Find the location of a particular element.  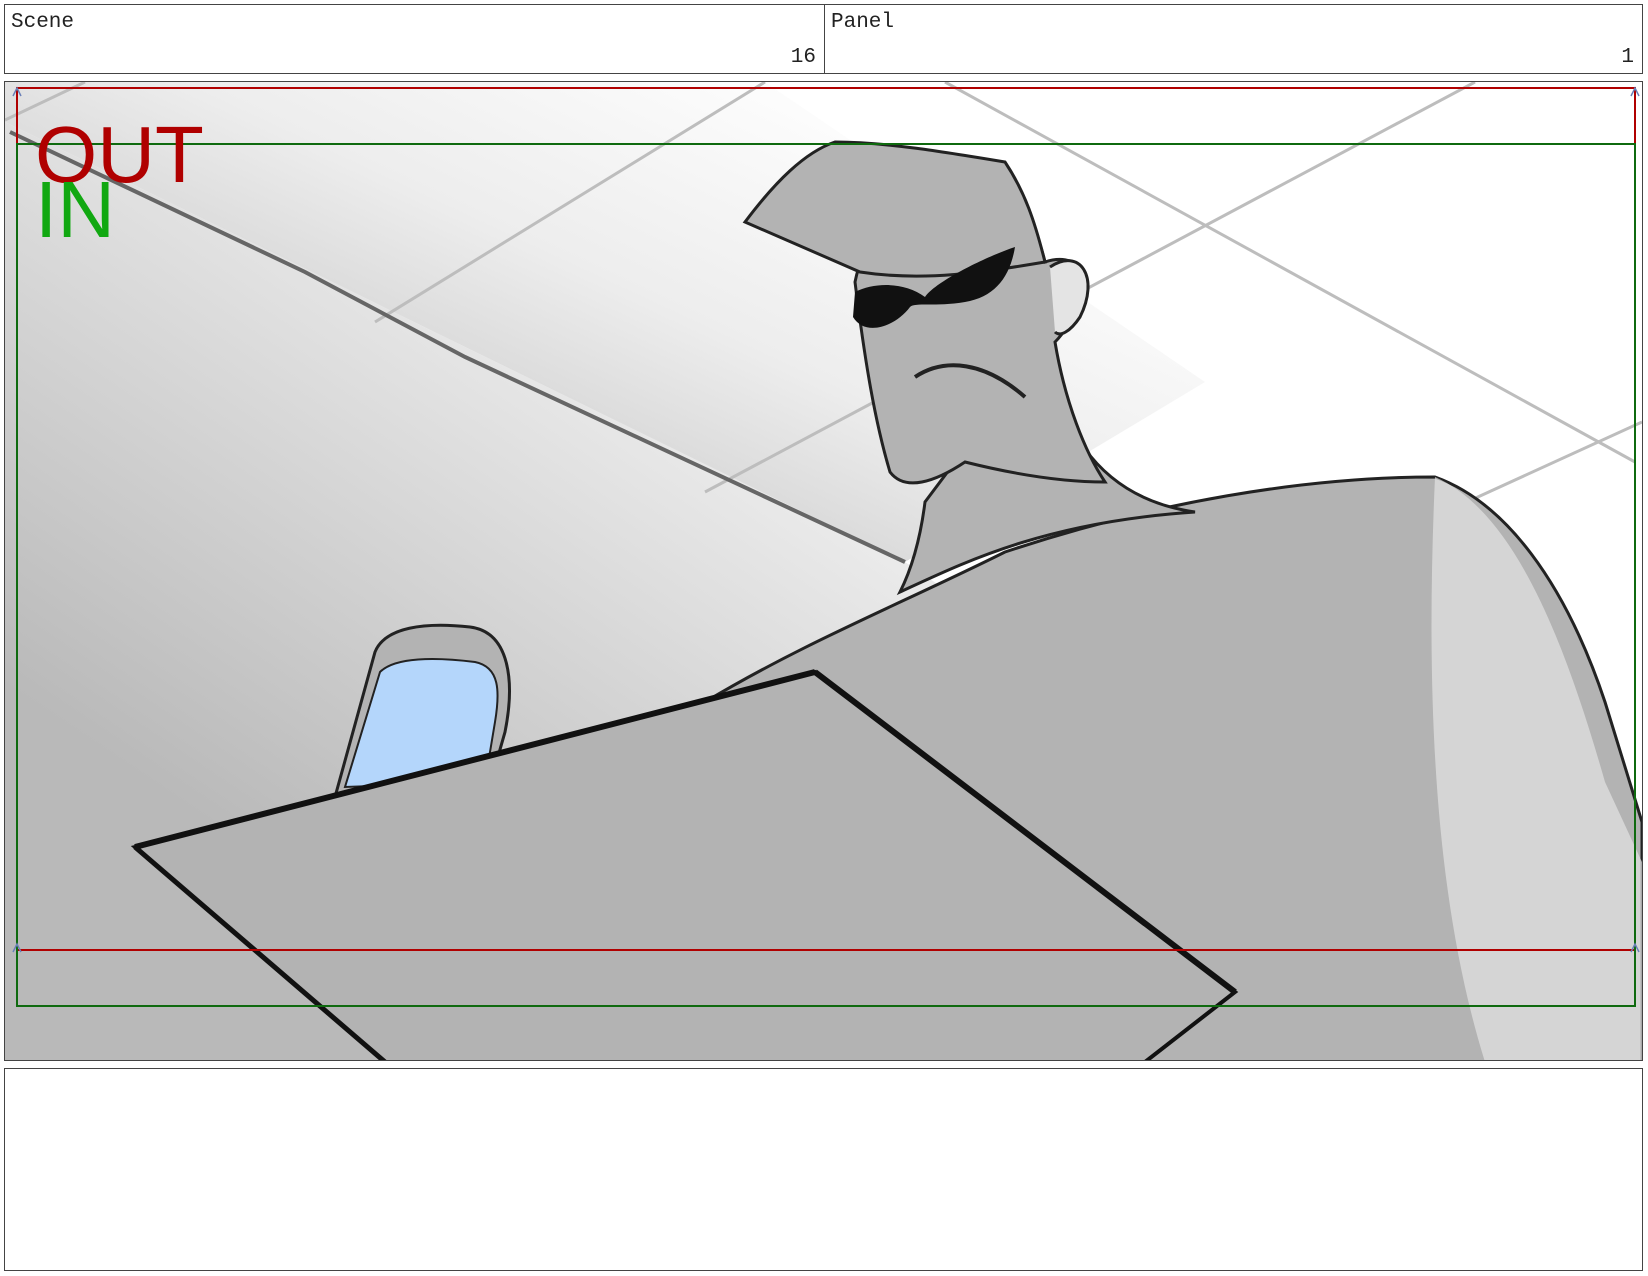

scene-label: Scene is located at coordinates (43, 22).